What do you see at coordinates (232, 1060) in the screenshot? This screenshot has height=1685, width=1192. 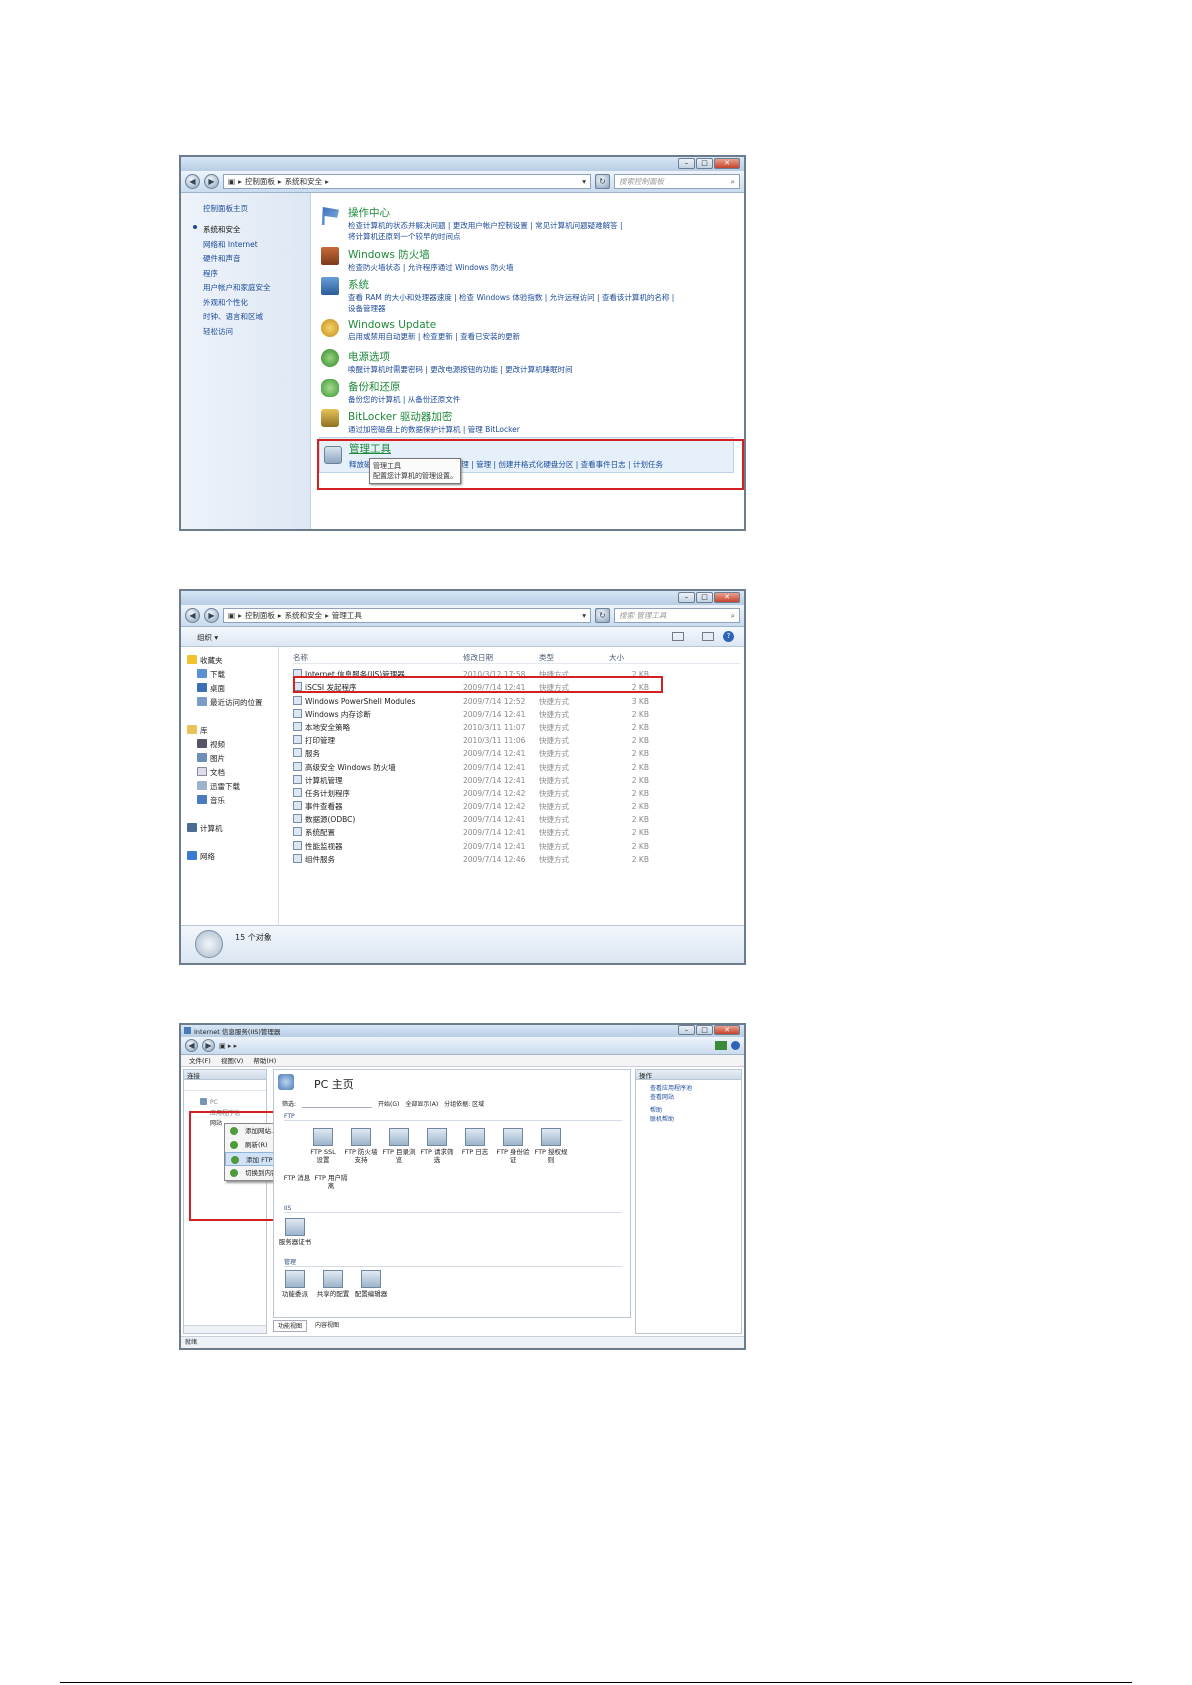 I see `menu-view: 视图(V)` at bounding box center [232, 1060].